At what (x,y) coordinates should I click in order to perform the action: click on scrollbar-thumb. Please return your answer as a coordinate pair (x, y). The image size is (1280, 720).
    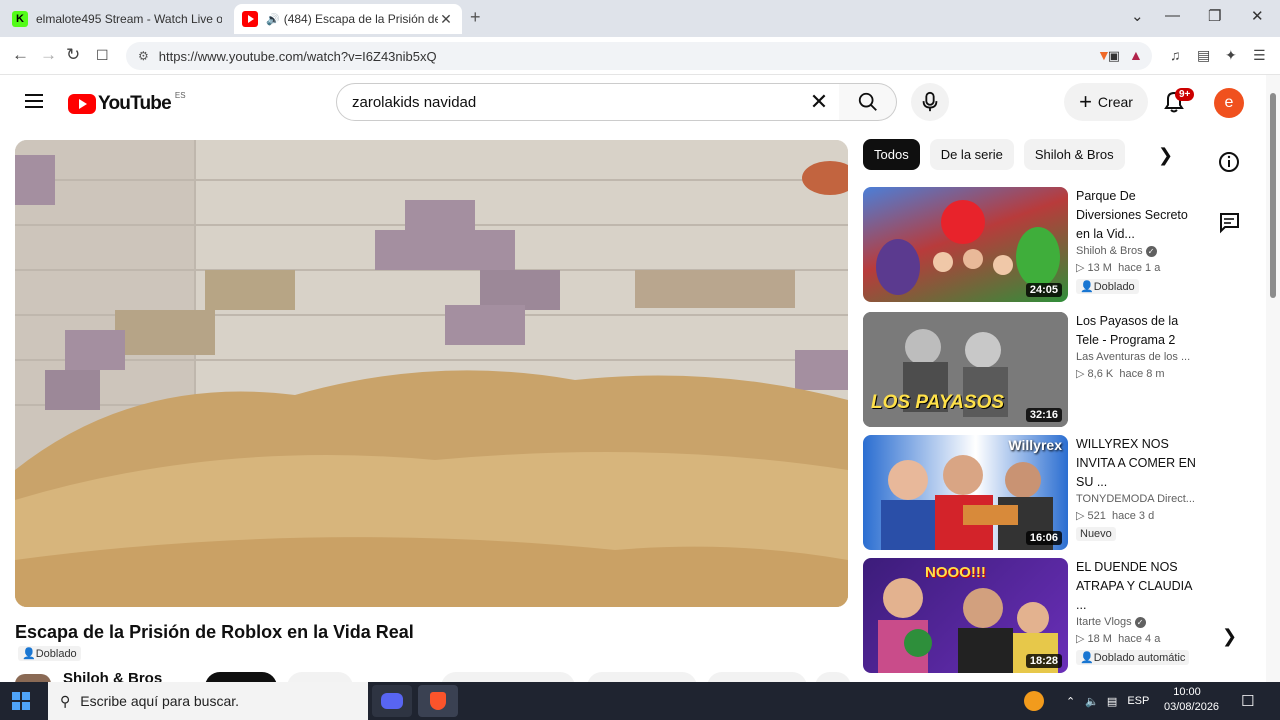
    Looking at the image, I should click on (1273, 195).